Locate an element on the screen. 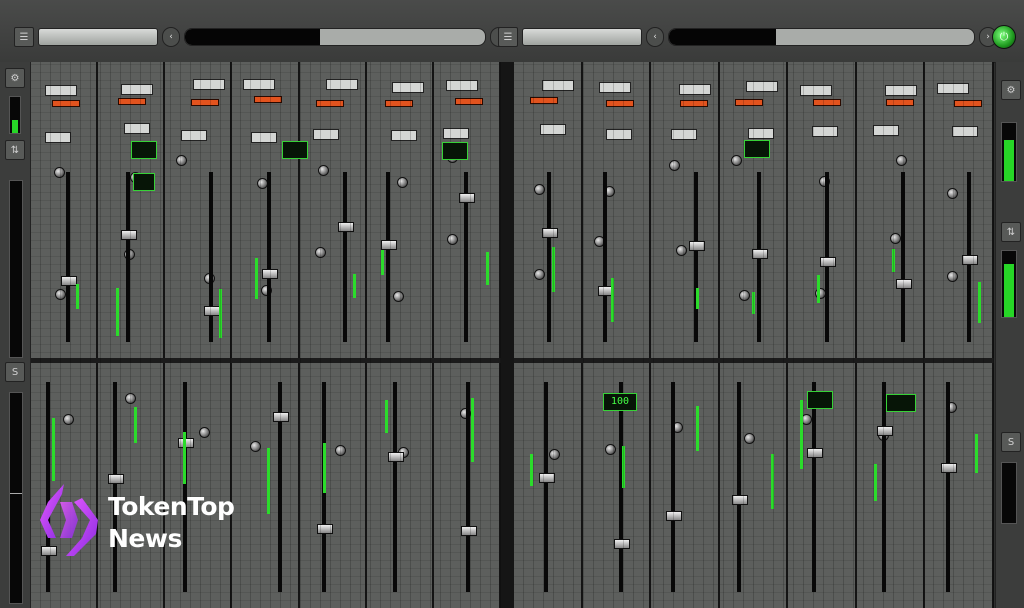 The height and width of the screenshot is (608, 1024). left-master-column: ⚙ ⇅ S is located at coordinates (15, 335).